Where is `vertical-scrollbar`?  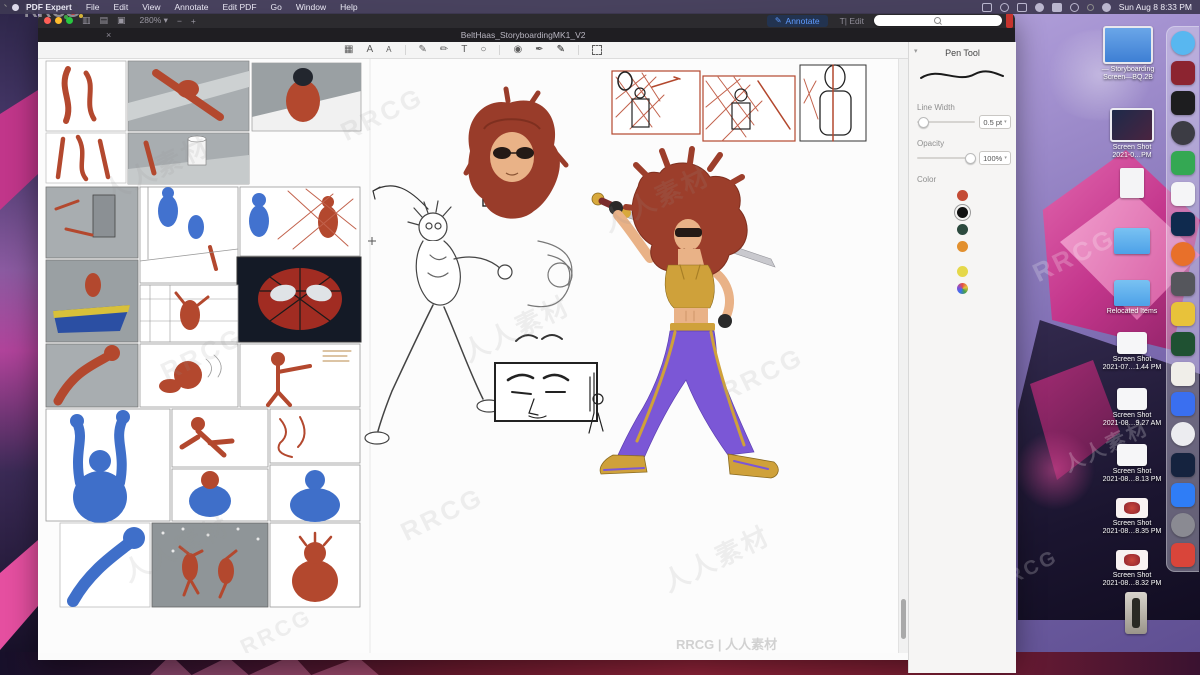 vertical-scrollbar is located at coordinates (903, 356).